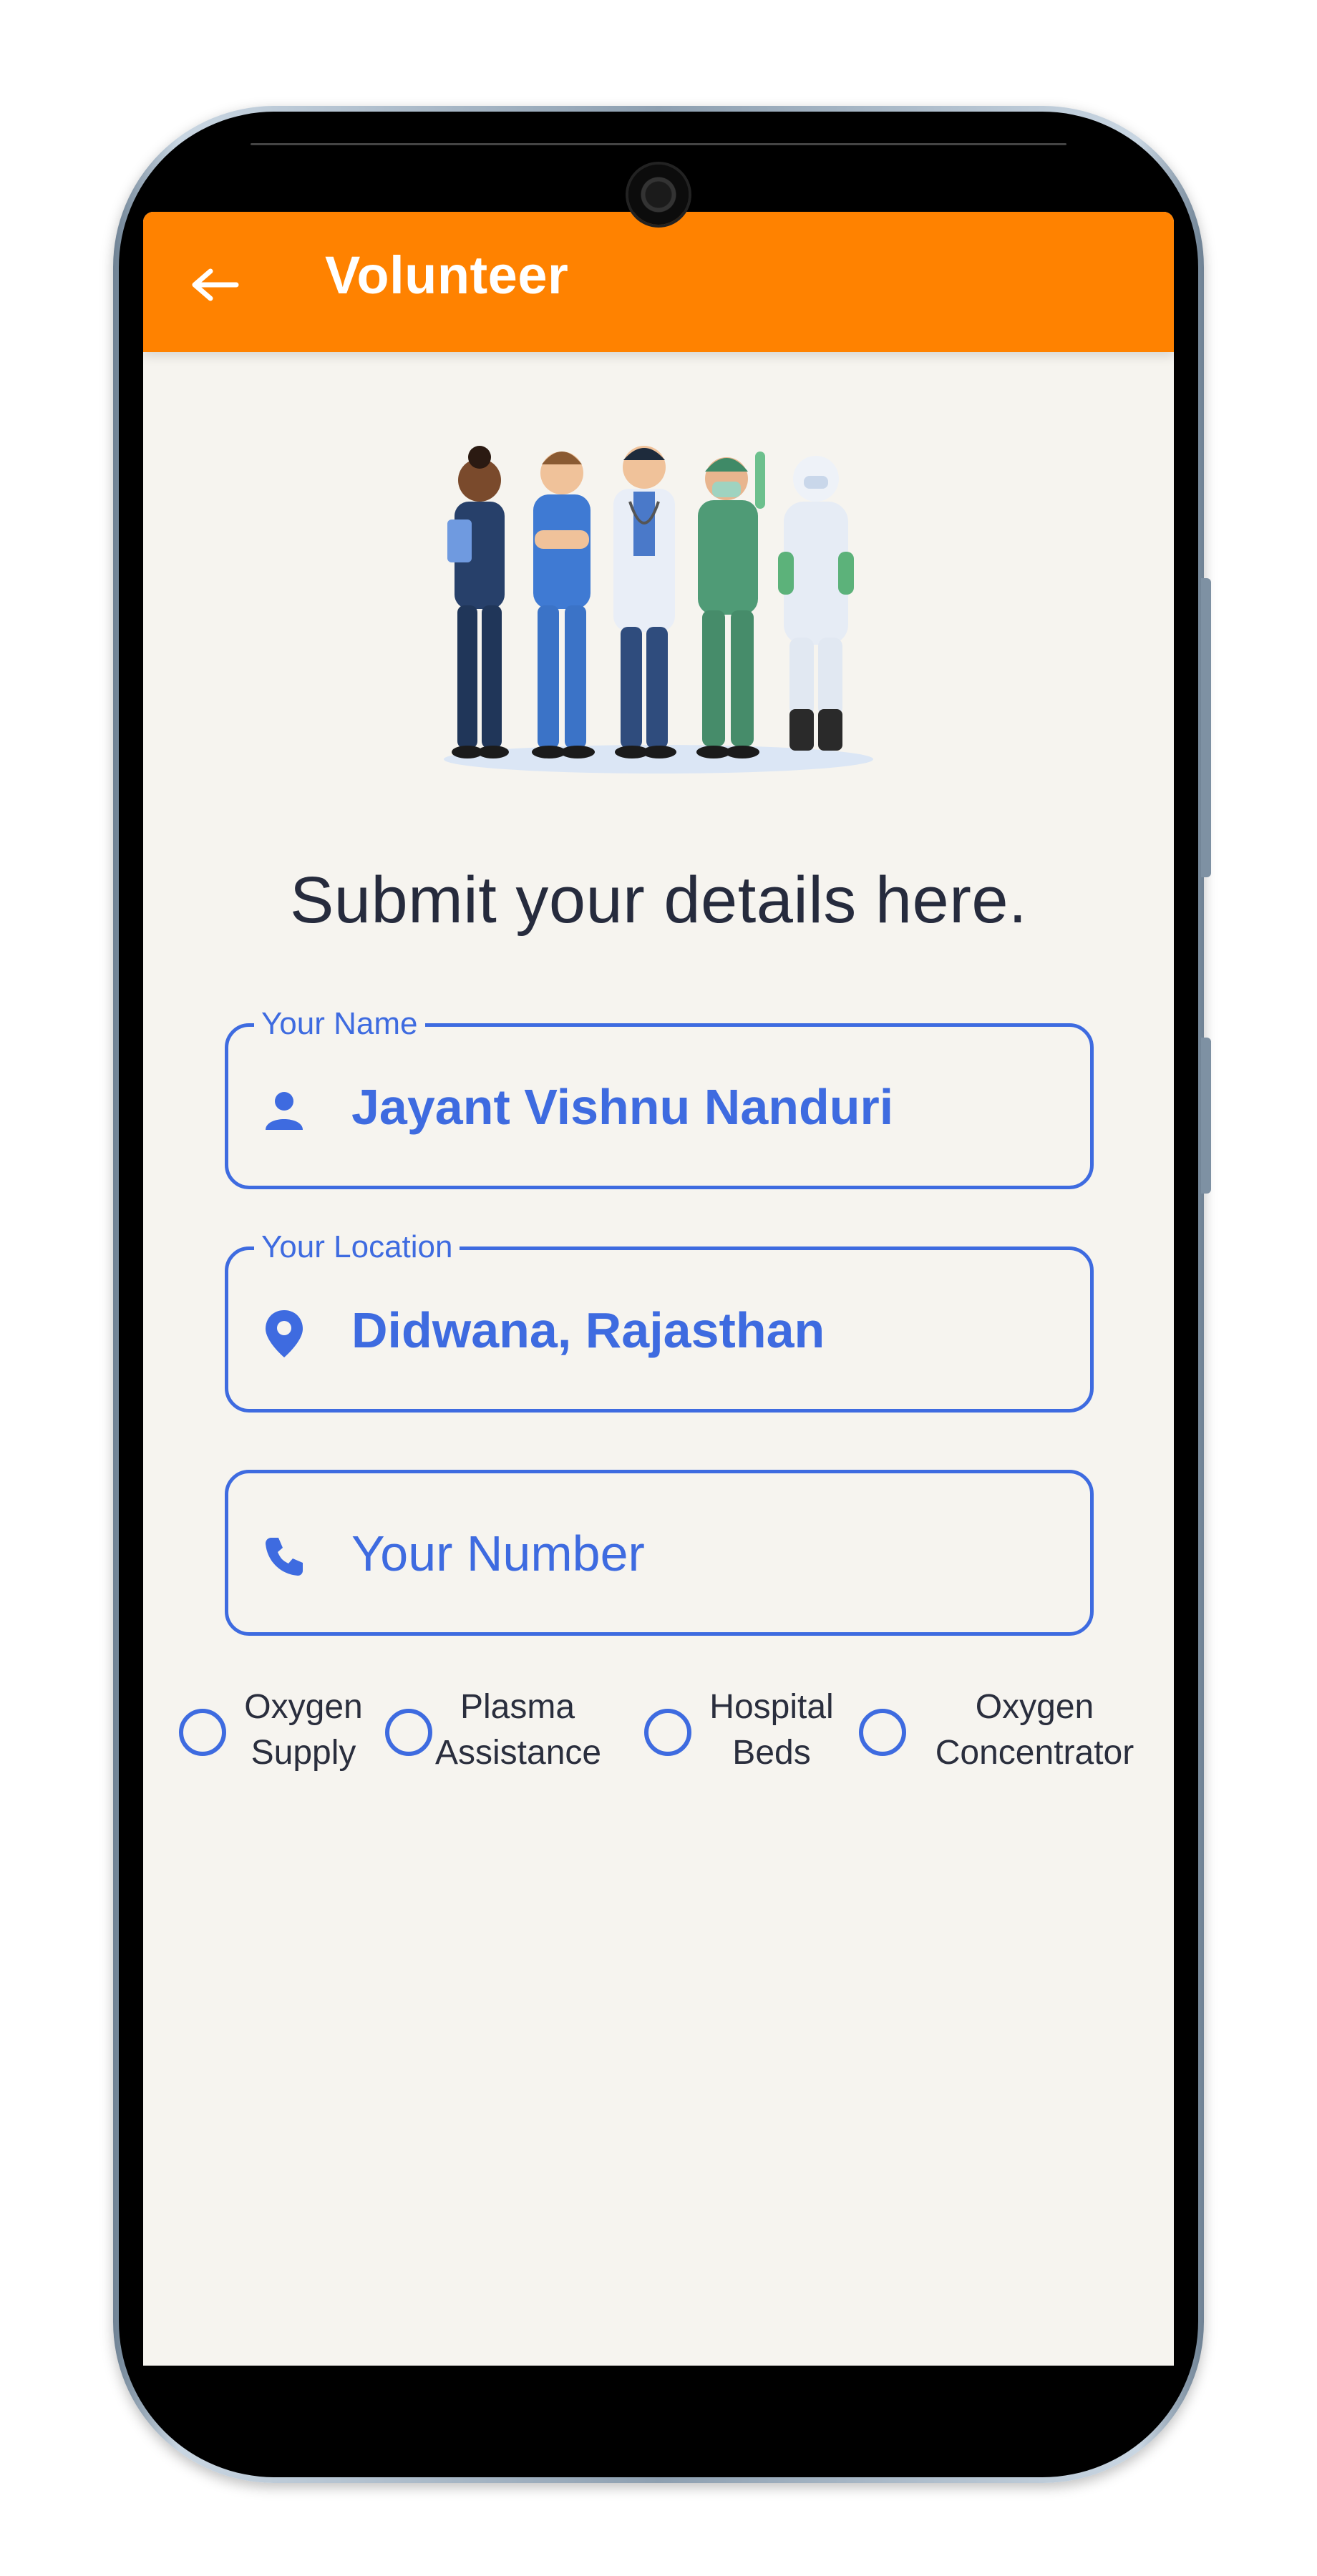 This screenshot has height=2576, width=1317. I want to click on option-oxygen-concentrator: Oxygen Concentrator, so click(1016, 1734).